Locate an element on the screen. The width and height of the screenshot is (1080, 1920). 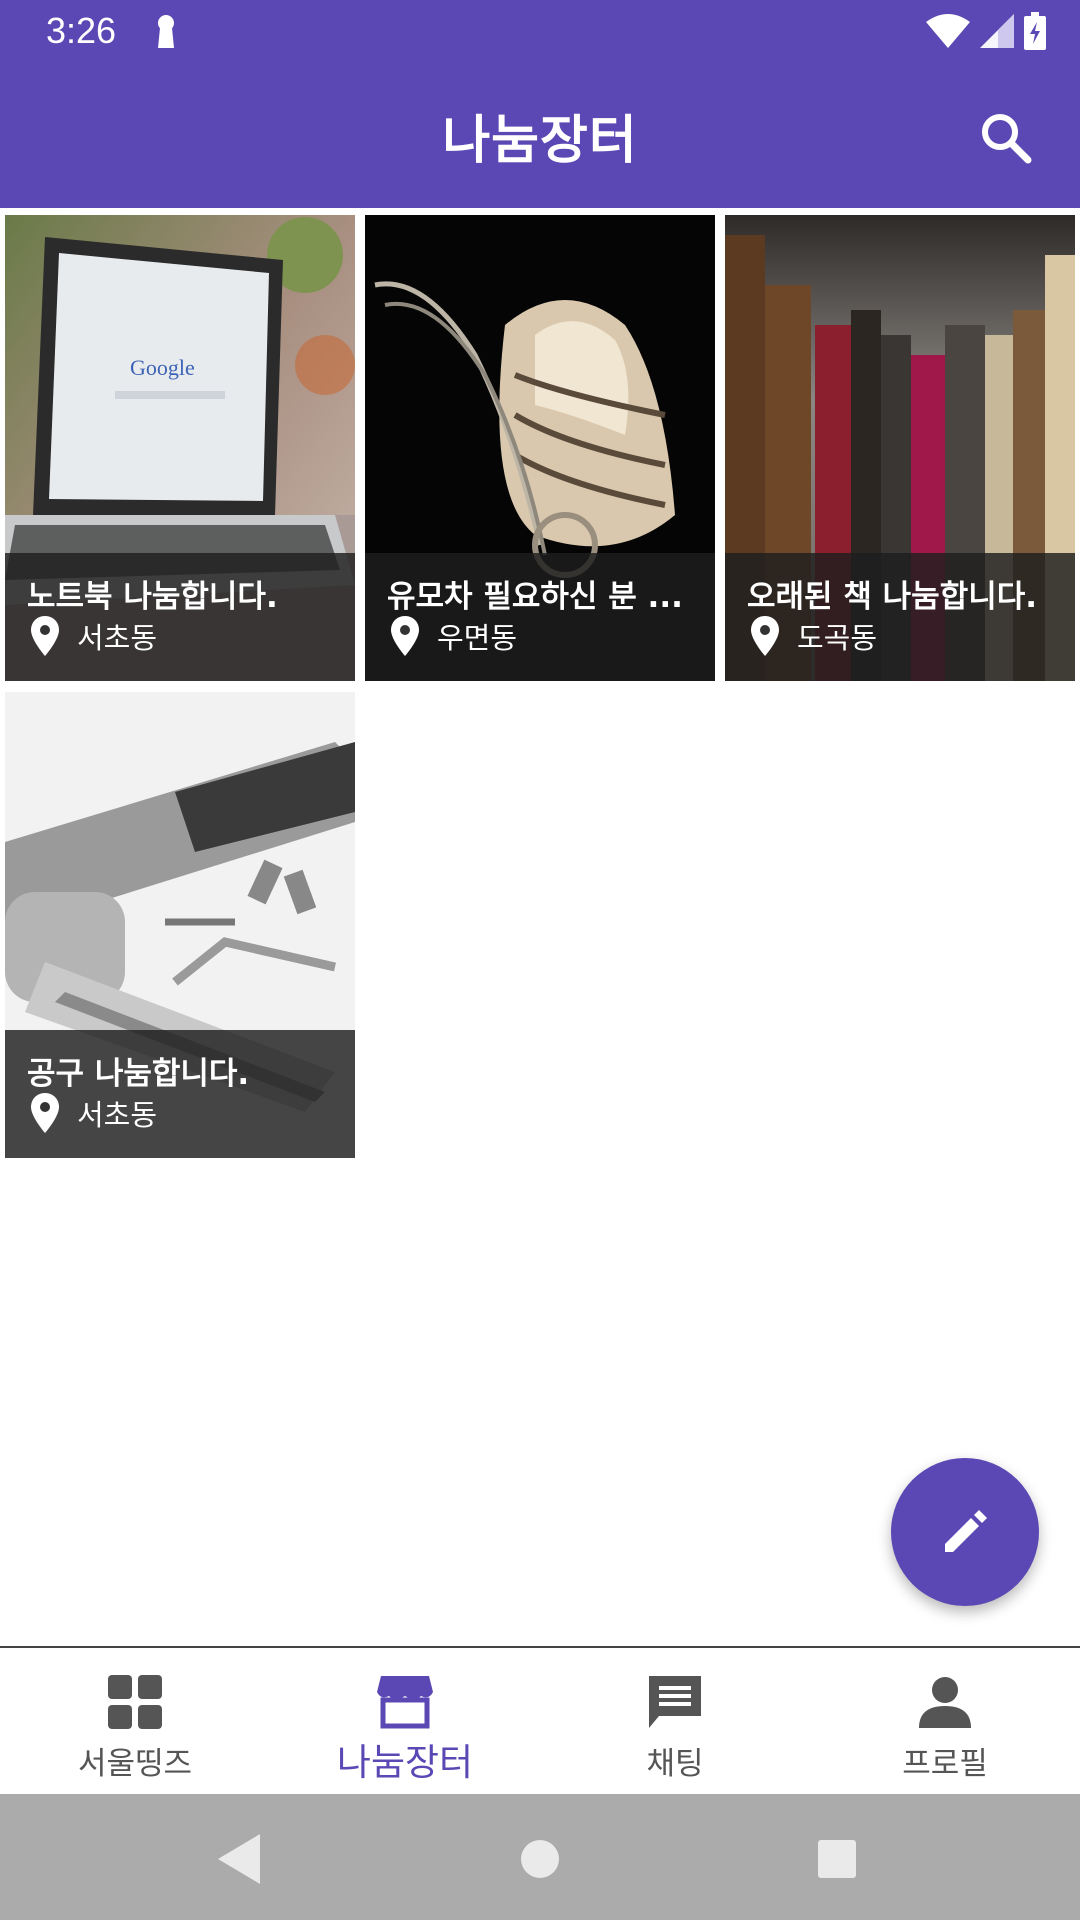
listing-card: Google 노트북 나눔합니다. 서초동 is located at coordinates (180, 448).